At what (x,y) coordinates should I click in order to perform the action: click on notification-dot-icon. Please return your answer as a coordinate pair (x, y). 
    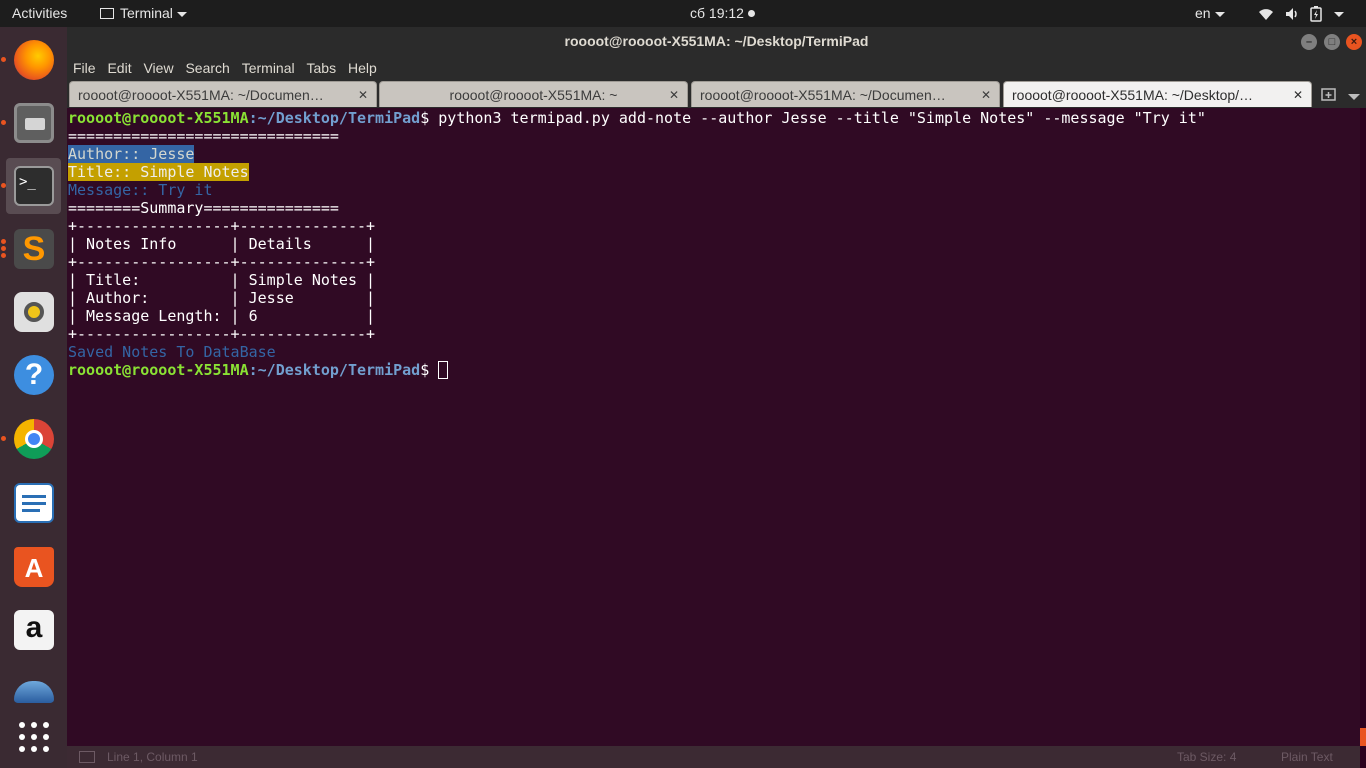
    Looking at the image, I should click on (751, 13).